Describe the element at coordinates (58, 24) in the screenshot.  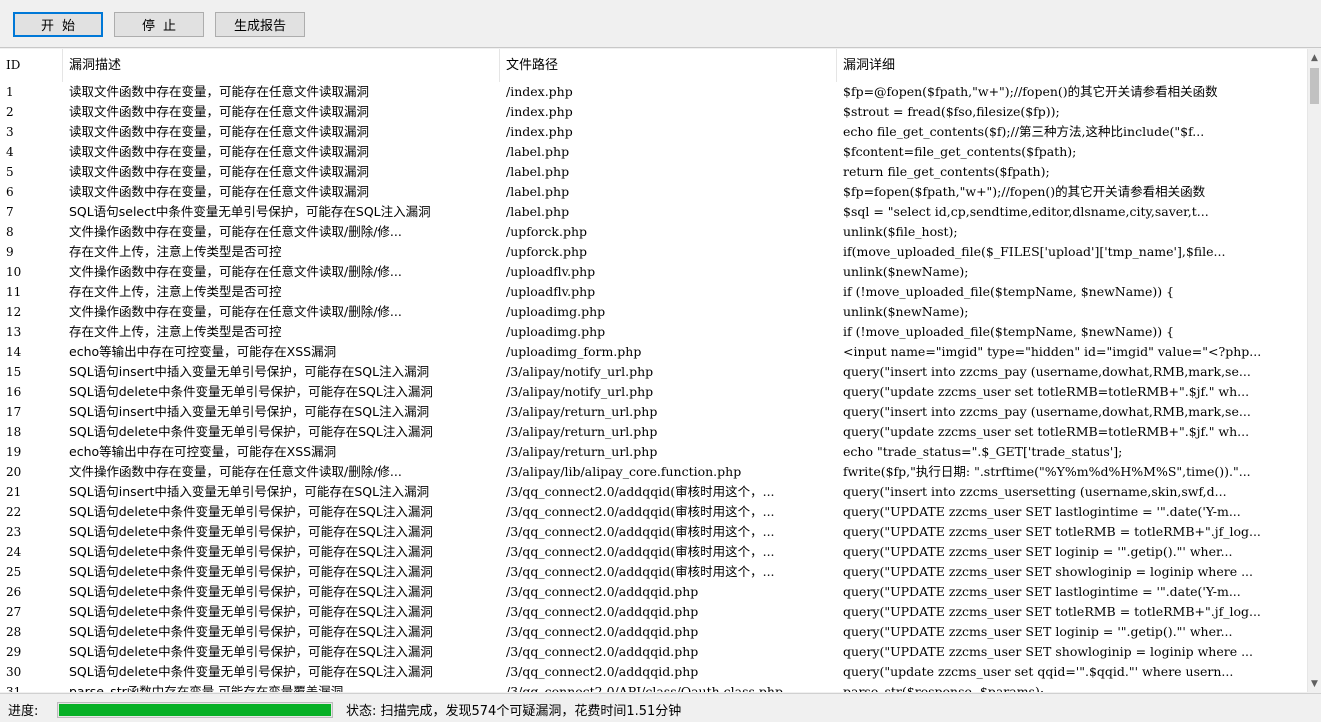
I see `start-button: 开始` at that location.